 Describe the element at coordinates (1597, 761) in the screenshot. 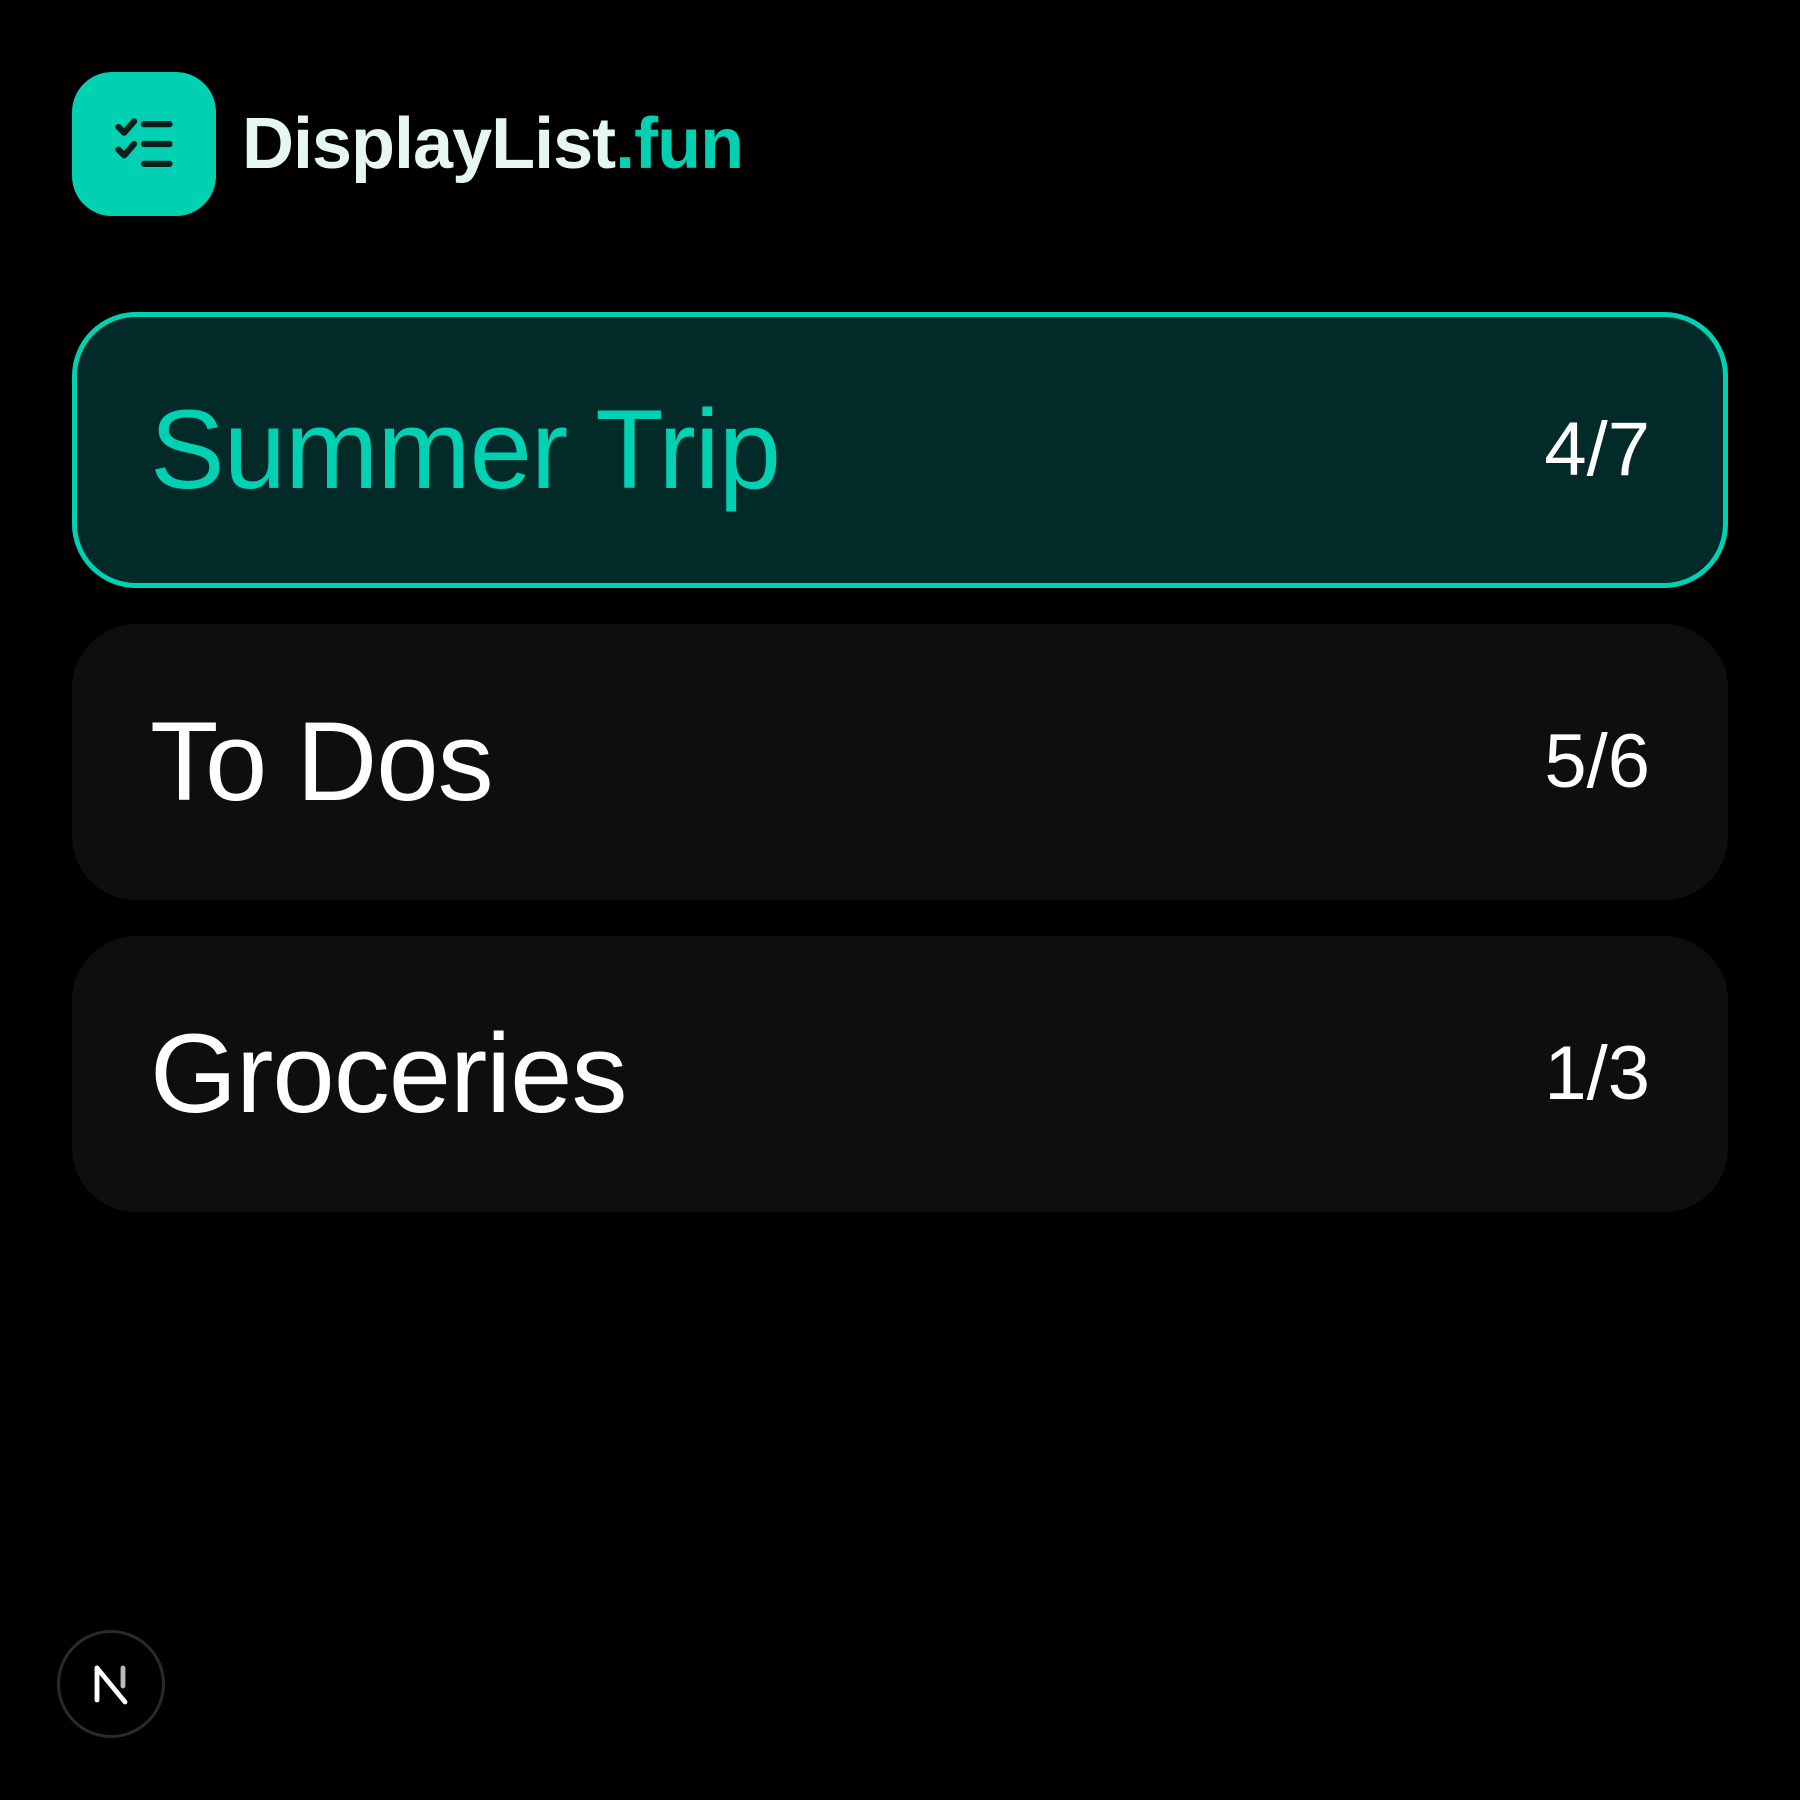

I see `list-progress-count: 5/6` at that location.